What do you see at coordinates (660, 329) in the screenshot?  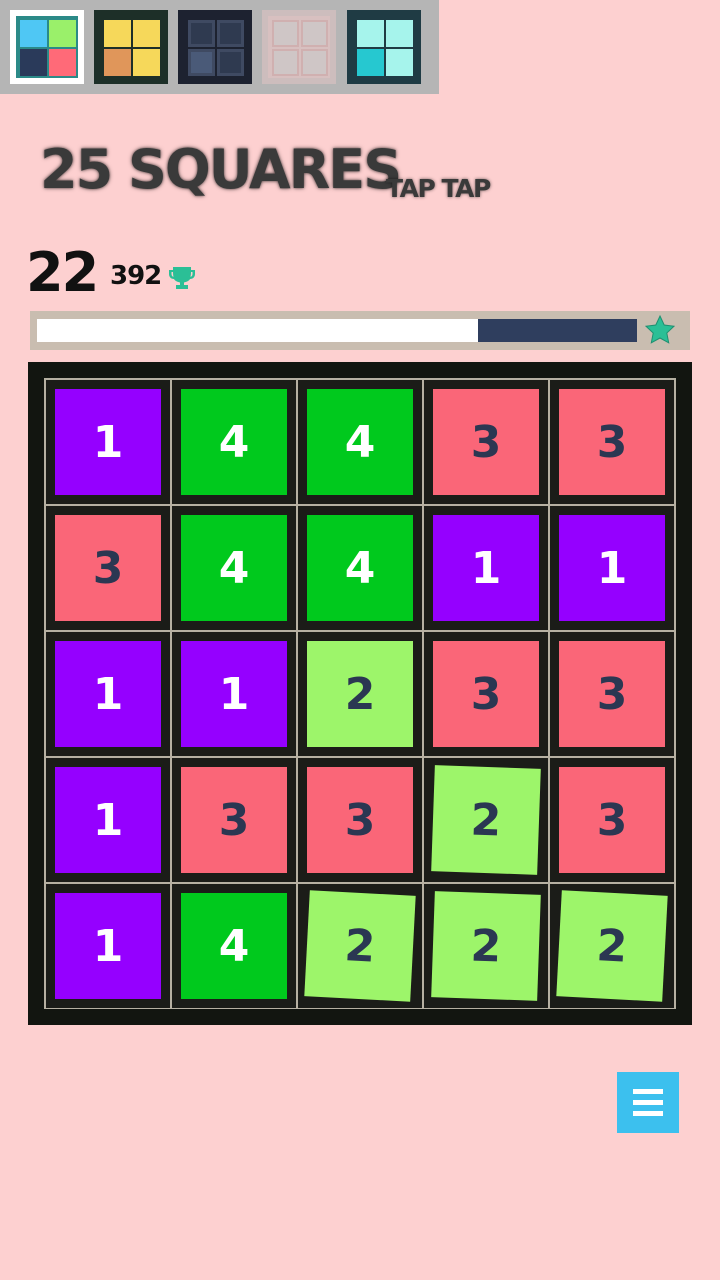 I see `star-icon` at bounding box center [660, 329].